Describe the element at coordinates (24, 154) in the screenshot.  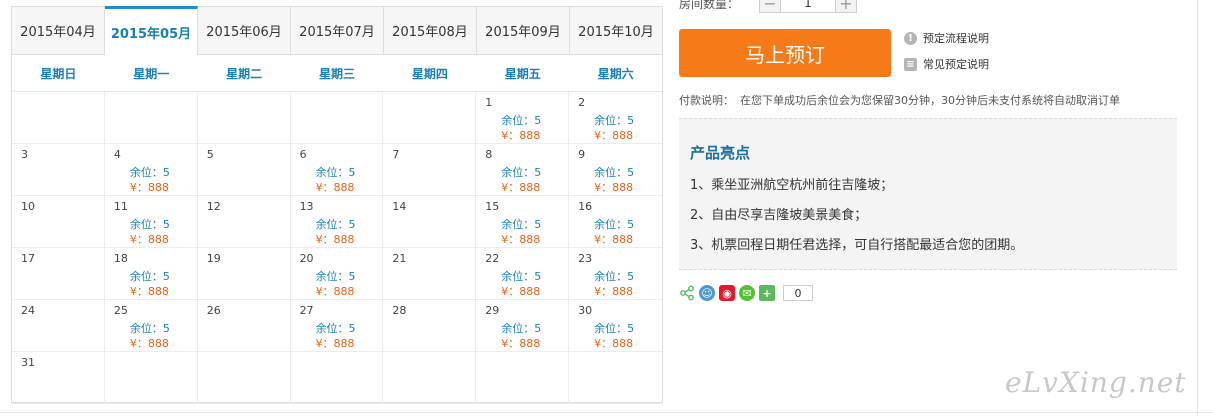
I see `day-number: 3` at that location.